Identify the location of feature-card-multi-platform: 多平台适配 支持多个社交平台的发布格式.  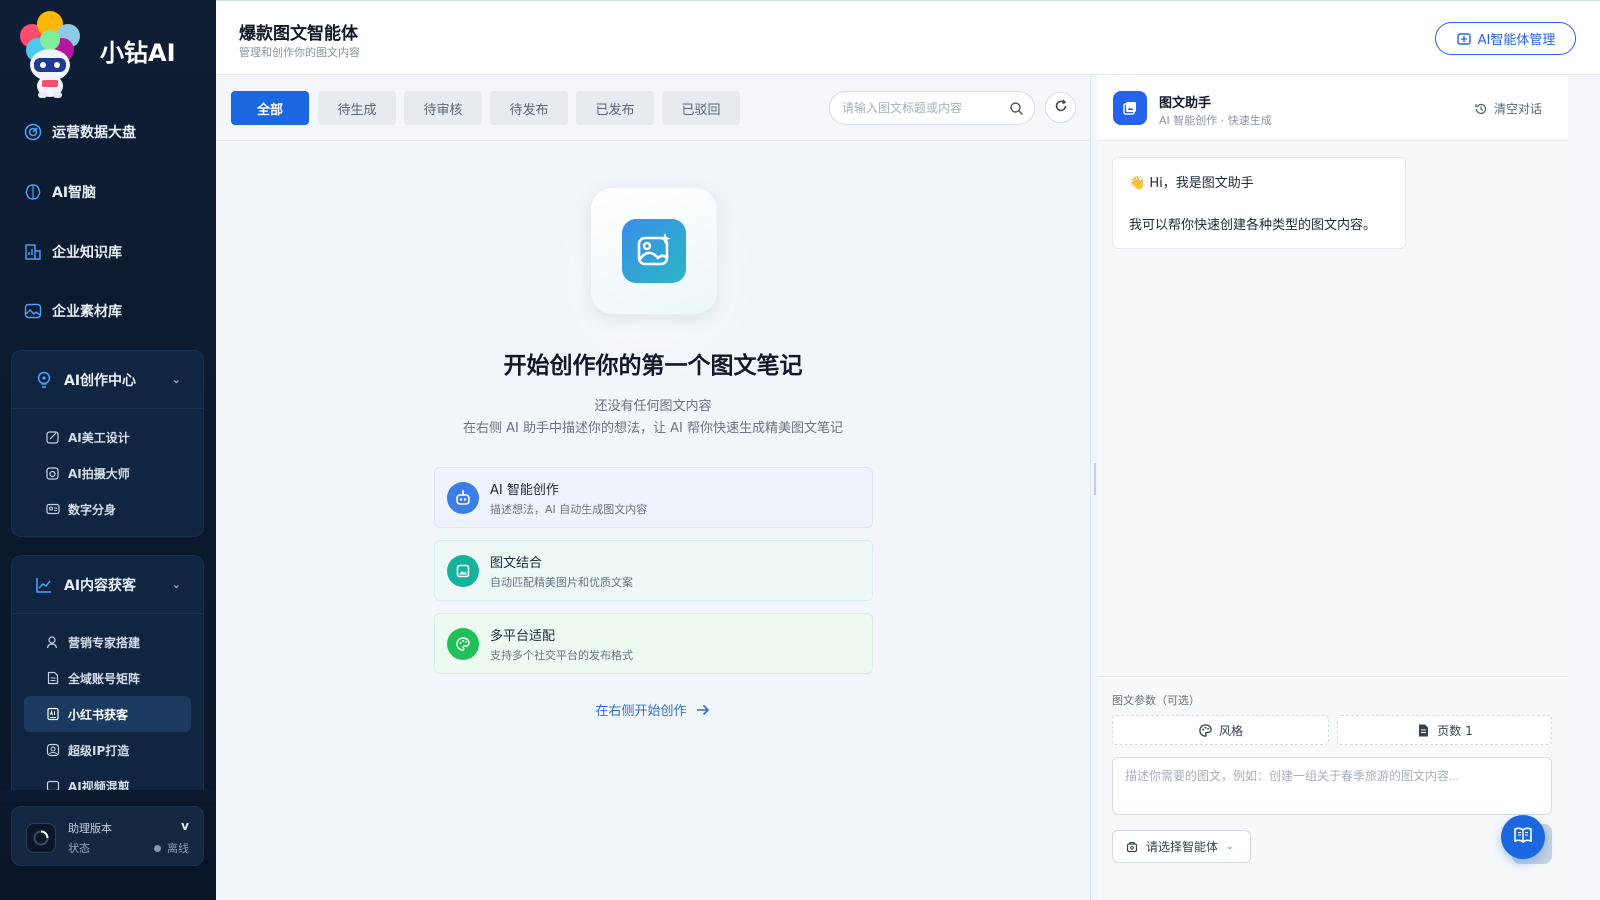
(653, 643).